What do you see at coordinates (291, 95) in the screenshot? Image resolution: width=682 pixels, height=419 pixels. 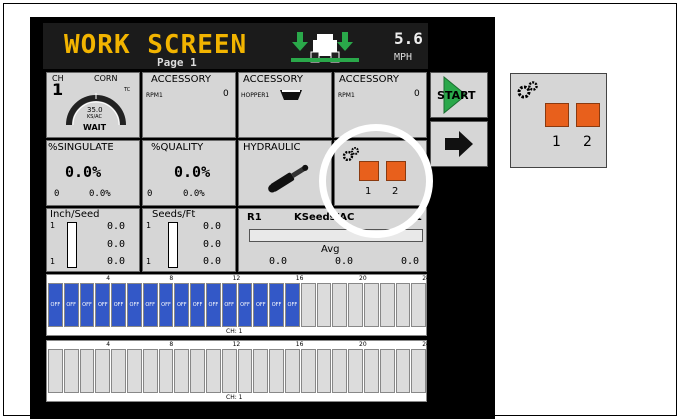 I see `hopper-icon` at bounding box center [291, 95].